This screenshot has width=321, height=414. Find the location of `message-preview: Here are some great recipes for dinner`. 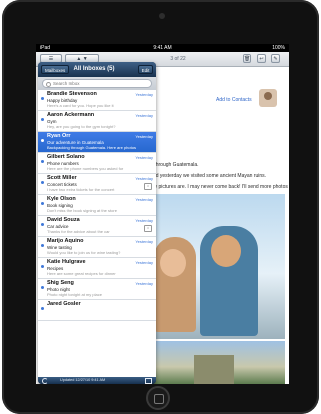

message-preview: Here are some great recipes for dinner is located at coordinates (81, 273).